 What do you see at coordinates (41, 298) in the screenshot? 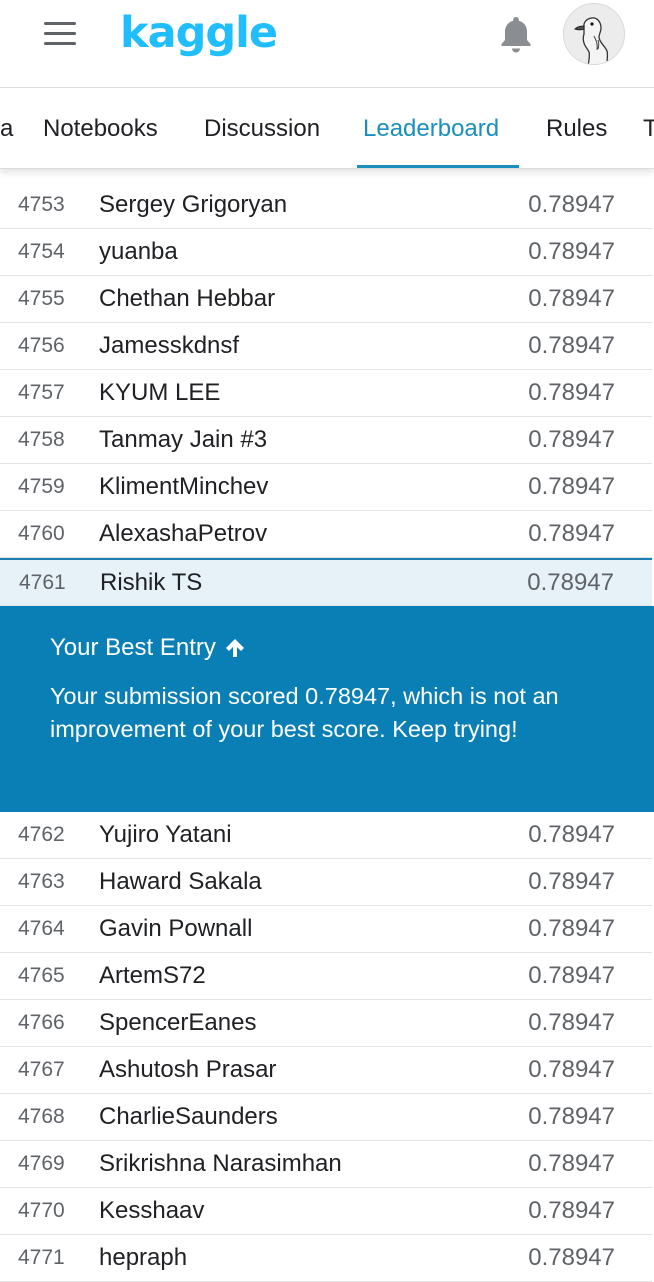
I see `rank: 4755` at bounding box center [41, 298].